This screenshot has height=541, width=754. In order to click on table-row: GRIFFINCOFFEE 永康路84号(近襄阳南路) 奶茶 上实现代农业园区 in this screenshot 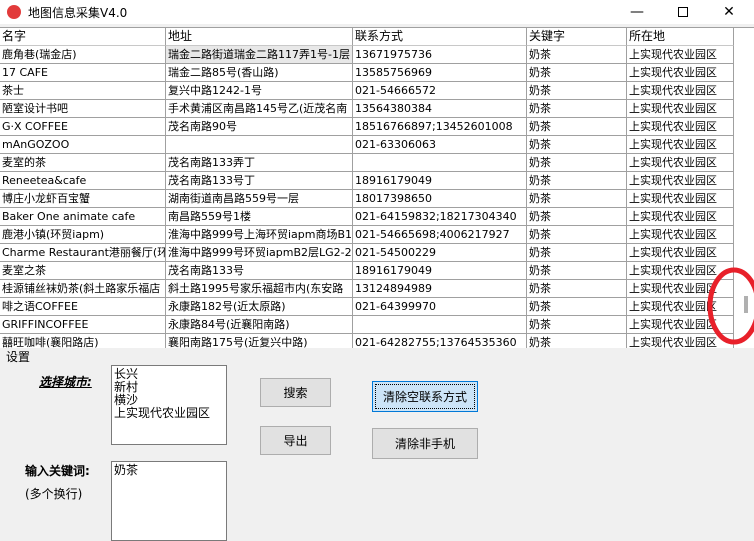, I will do `click(367, 325)`.